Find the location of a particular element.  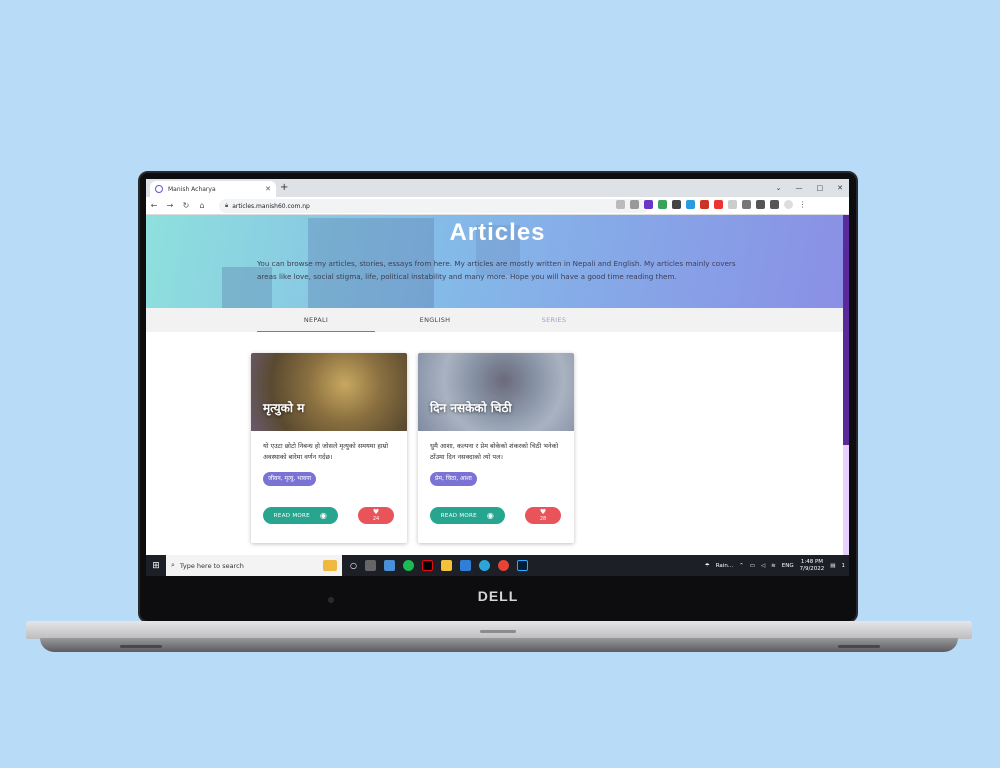

netflix-icon is located at coordinates (427, 565).